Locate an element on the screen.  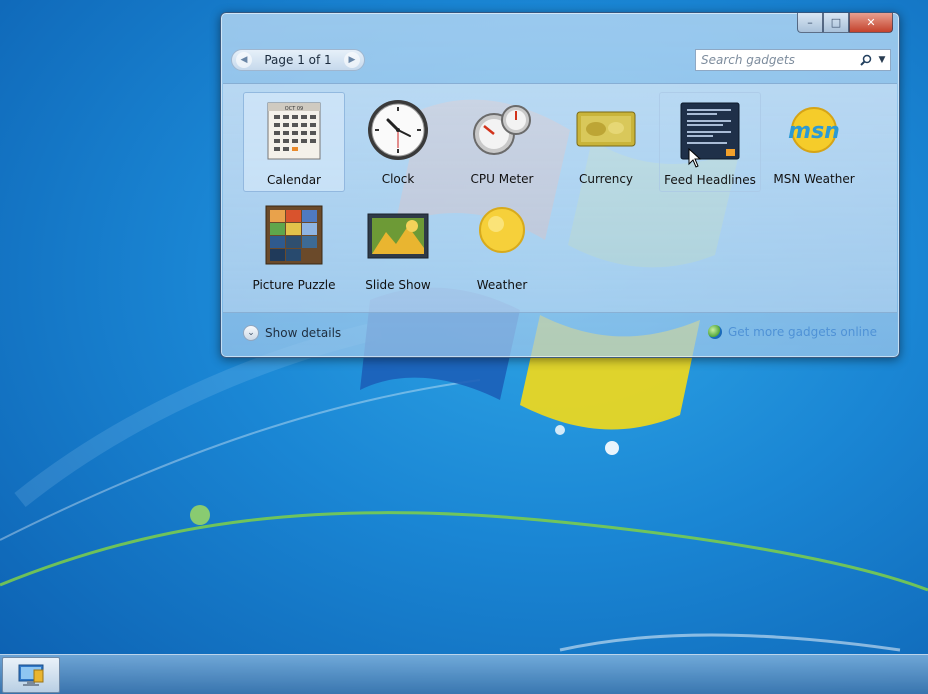
gallery-footer: ⌄ Show details Get more gadgets online is located at coordinates (561, 333).